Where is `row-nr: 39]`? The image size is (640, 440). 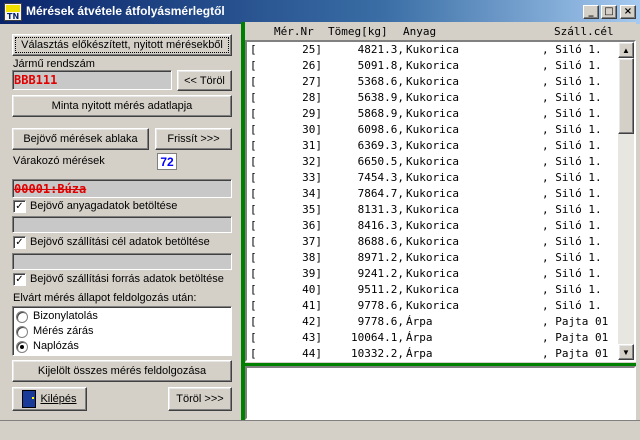 row-nr: 39] is located at coordinates (312, 273).